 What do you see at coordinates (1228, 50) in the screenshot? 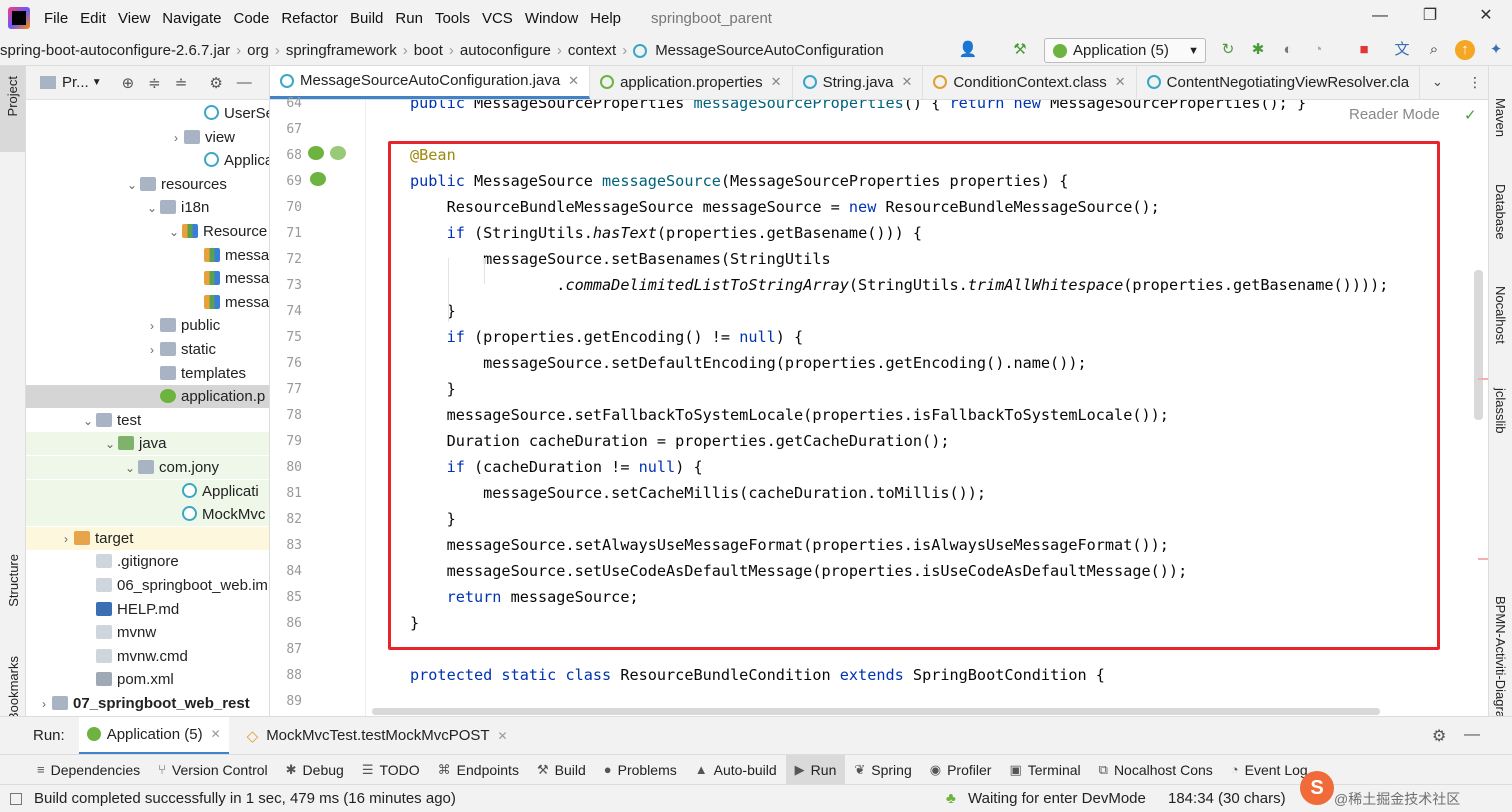
I see `rerun-icon: ↻` at bounding box center [1228, 50].